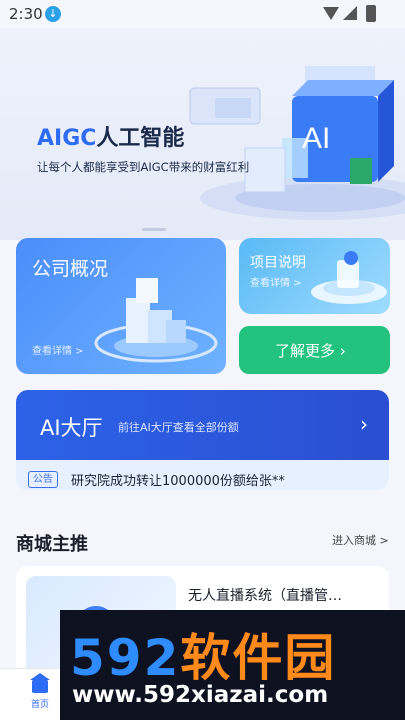  I want to click on company-overview-title: 公司概况, so click(70, 269).